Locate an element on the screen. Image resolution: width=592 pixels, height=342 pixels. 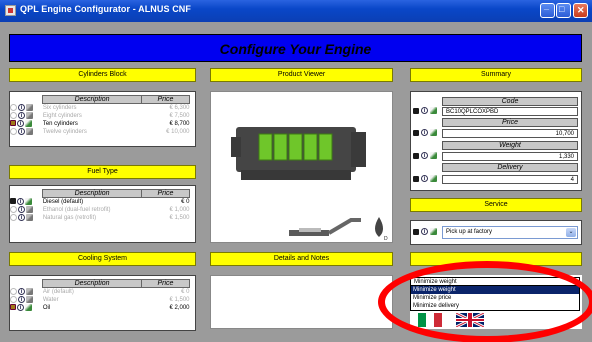
close-button is located at coordinates (580, 10).